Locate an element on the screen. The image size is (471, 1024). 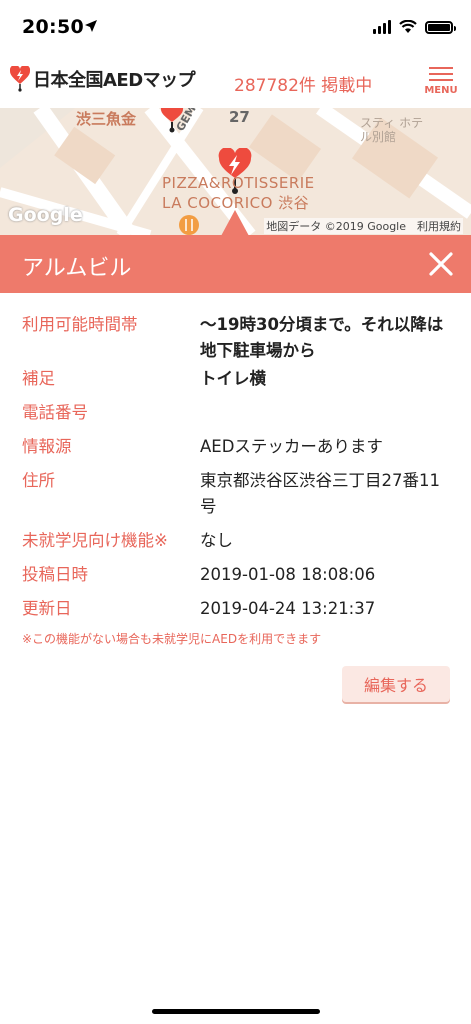
detail-label: 住所 is located at coordinates (38, 480).